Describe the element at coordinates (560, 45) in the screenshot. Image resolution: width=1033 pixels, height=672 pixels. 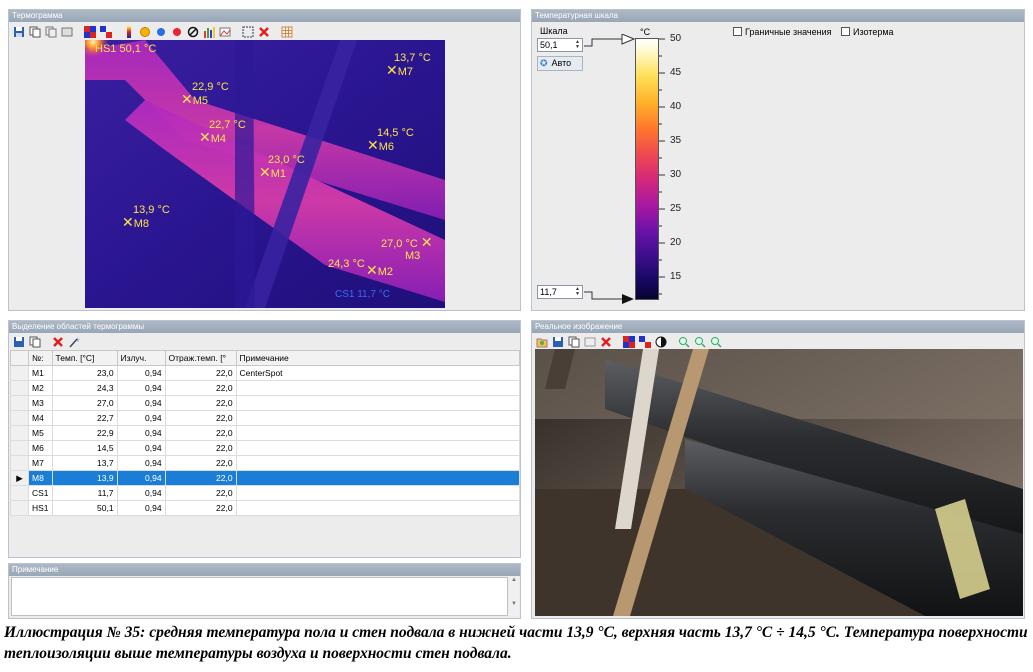
I see `scale-max-input: 50,1 ▲ ▼` at that location.